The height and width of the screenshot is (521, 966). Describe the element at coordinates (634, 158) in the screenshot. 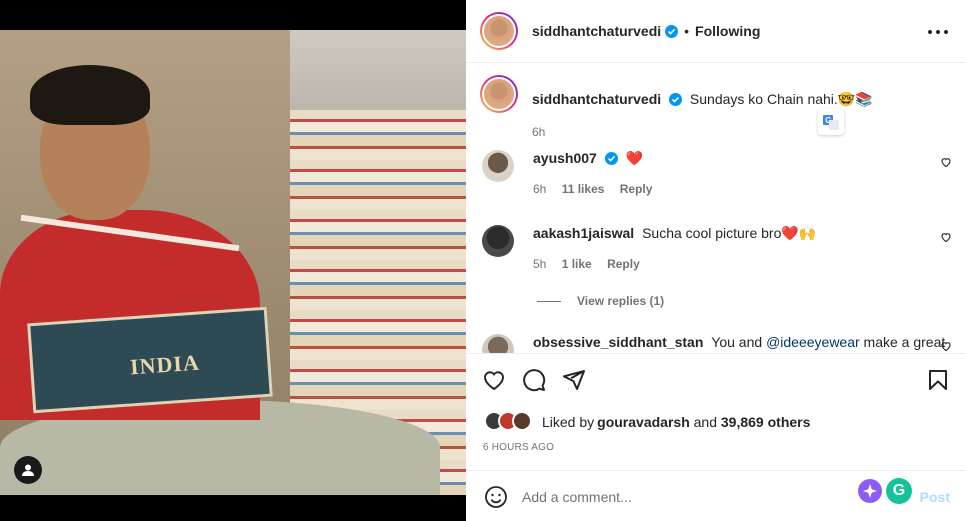

I see `comment-emoji: ❤️` at that location.